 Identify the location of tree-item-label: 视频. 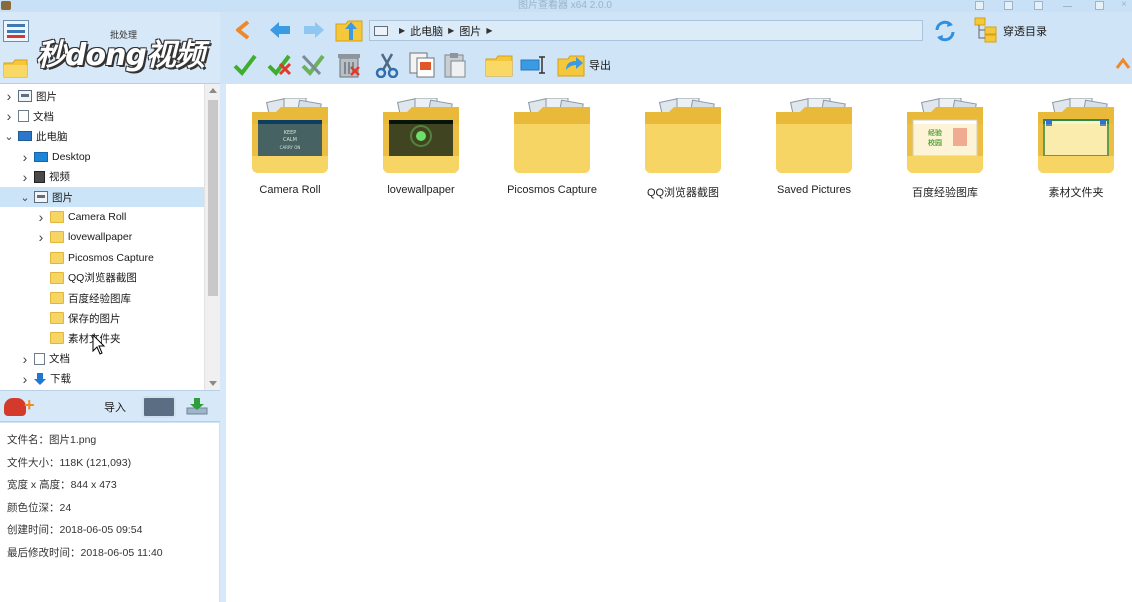
(59, 177).